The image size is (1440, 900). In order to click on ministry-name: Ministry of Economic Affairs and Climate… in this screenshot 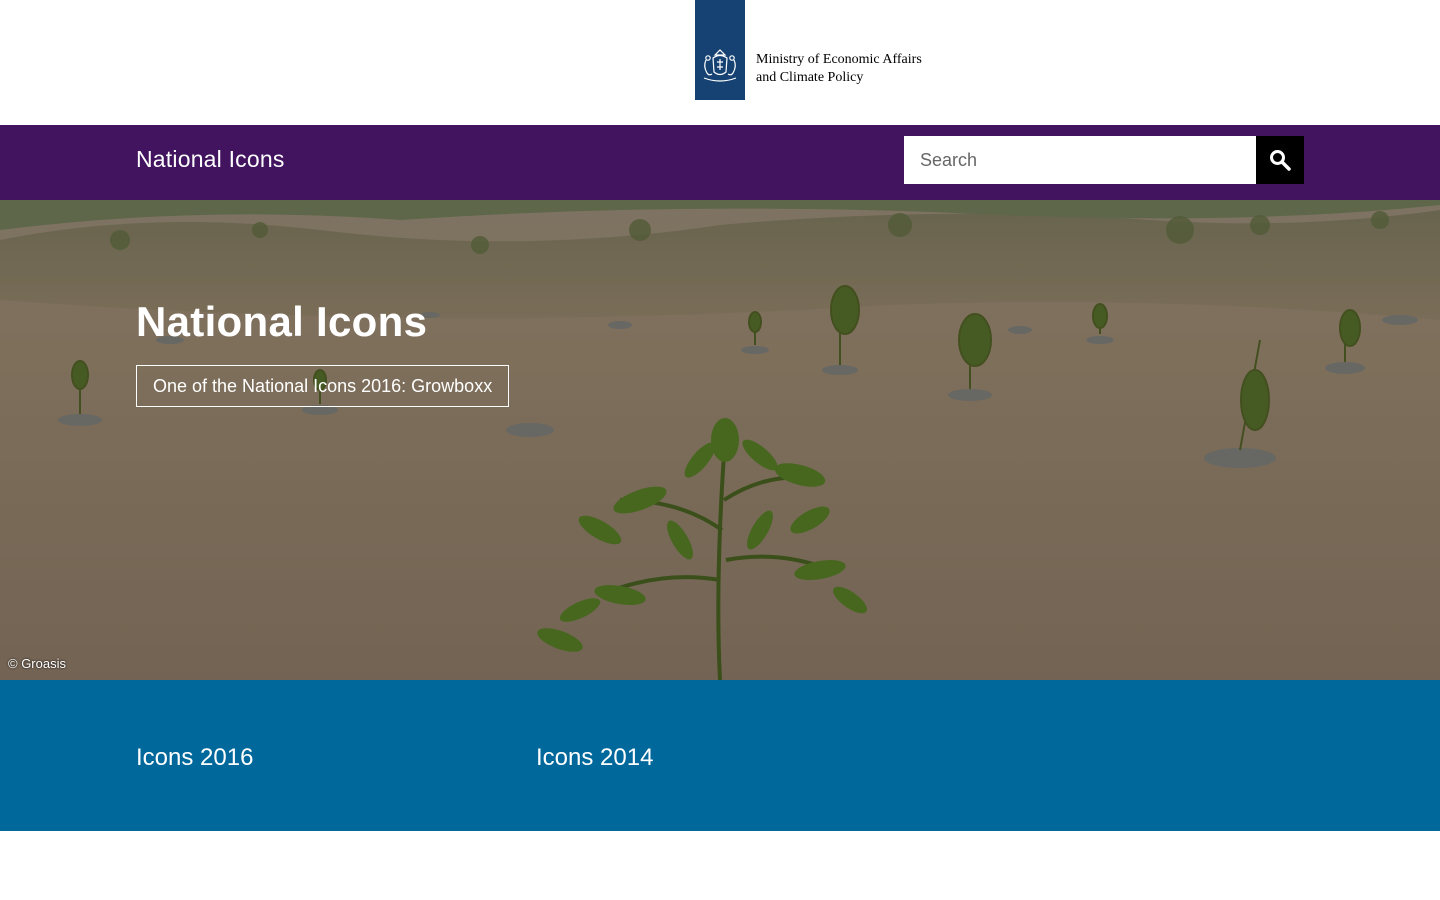, I will do `click(839, 68)`.